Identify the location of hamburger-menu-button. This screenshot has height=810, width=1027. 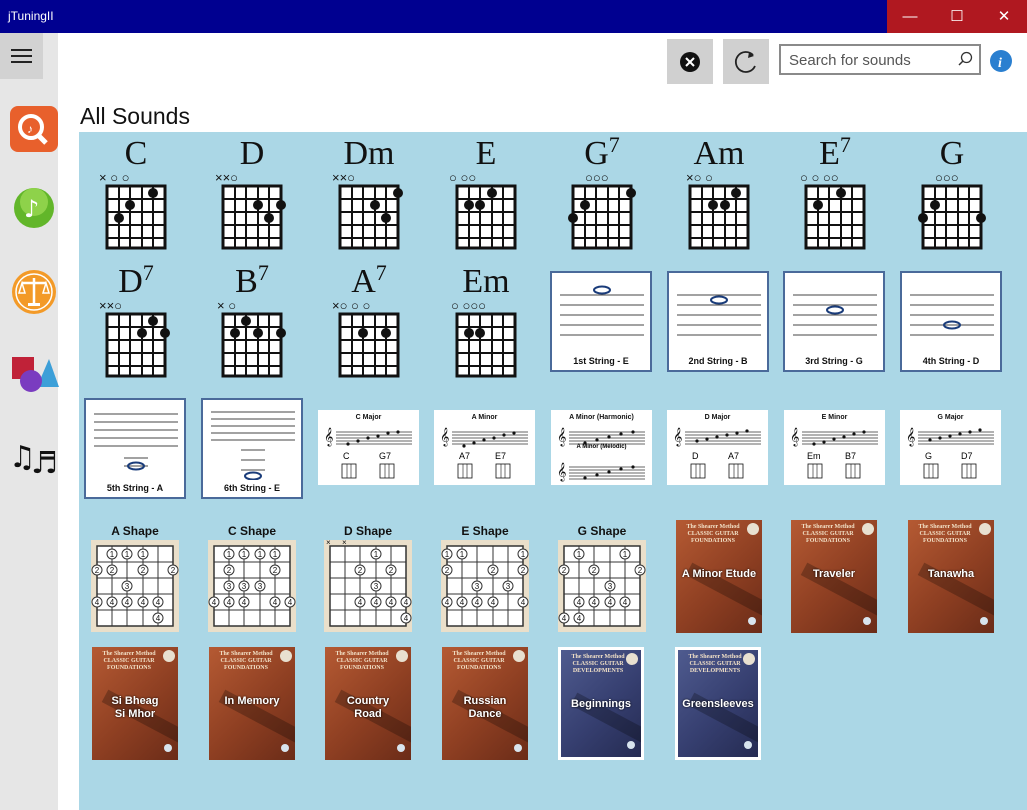
(21, 56).